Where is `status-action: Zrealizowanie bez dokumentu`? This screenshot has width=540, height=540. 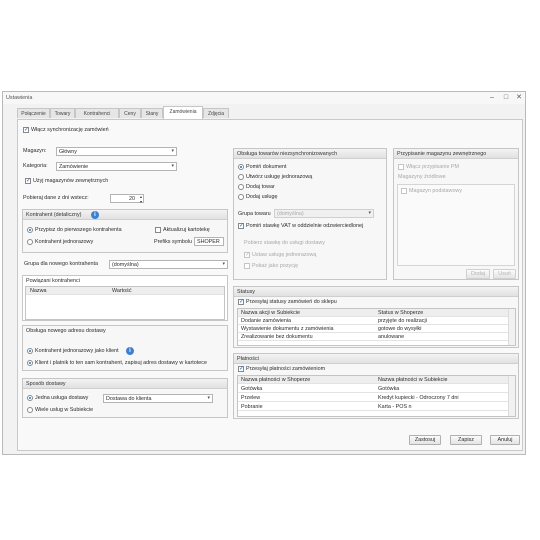 status-action: Zrealizowanie bez dokumentu is located at coordinates (277, 337).